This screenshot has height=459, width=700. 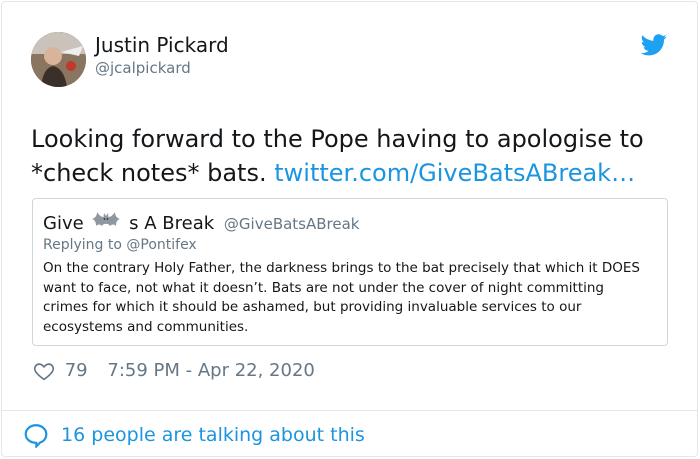 What do you see at coordinates (292, 224) in the screenshot?
I see `quoted-handle: @GiveBatsABreak` at bounding box center [292, 224].